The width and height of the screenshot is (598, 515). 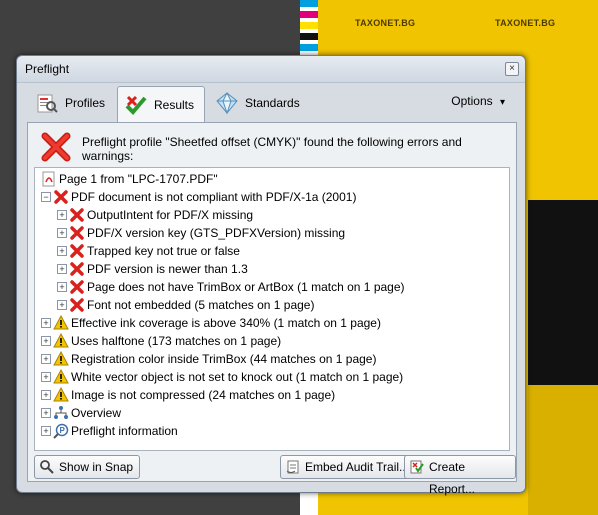 What do you see at coordinates (227, 103) in the screenshot?
I see `standards-icon` at bounding box center [227, 103].